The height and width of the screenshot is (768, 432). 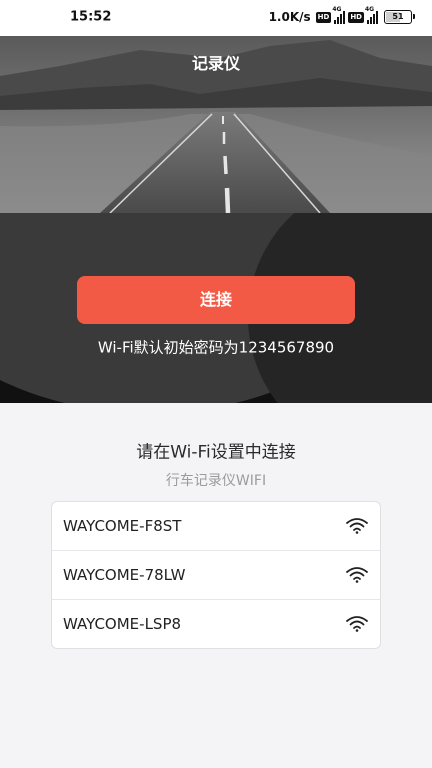 I want to click on network-speed: 1.0K/s, so click(x=289, y=17).